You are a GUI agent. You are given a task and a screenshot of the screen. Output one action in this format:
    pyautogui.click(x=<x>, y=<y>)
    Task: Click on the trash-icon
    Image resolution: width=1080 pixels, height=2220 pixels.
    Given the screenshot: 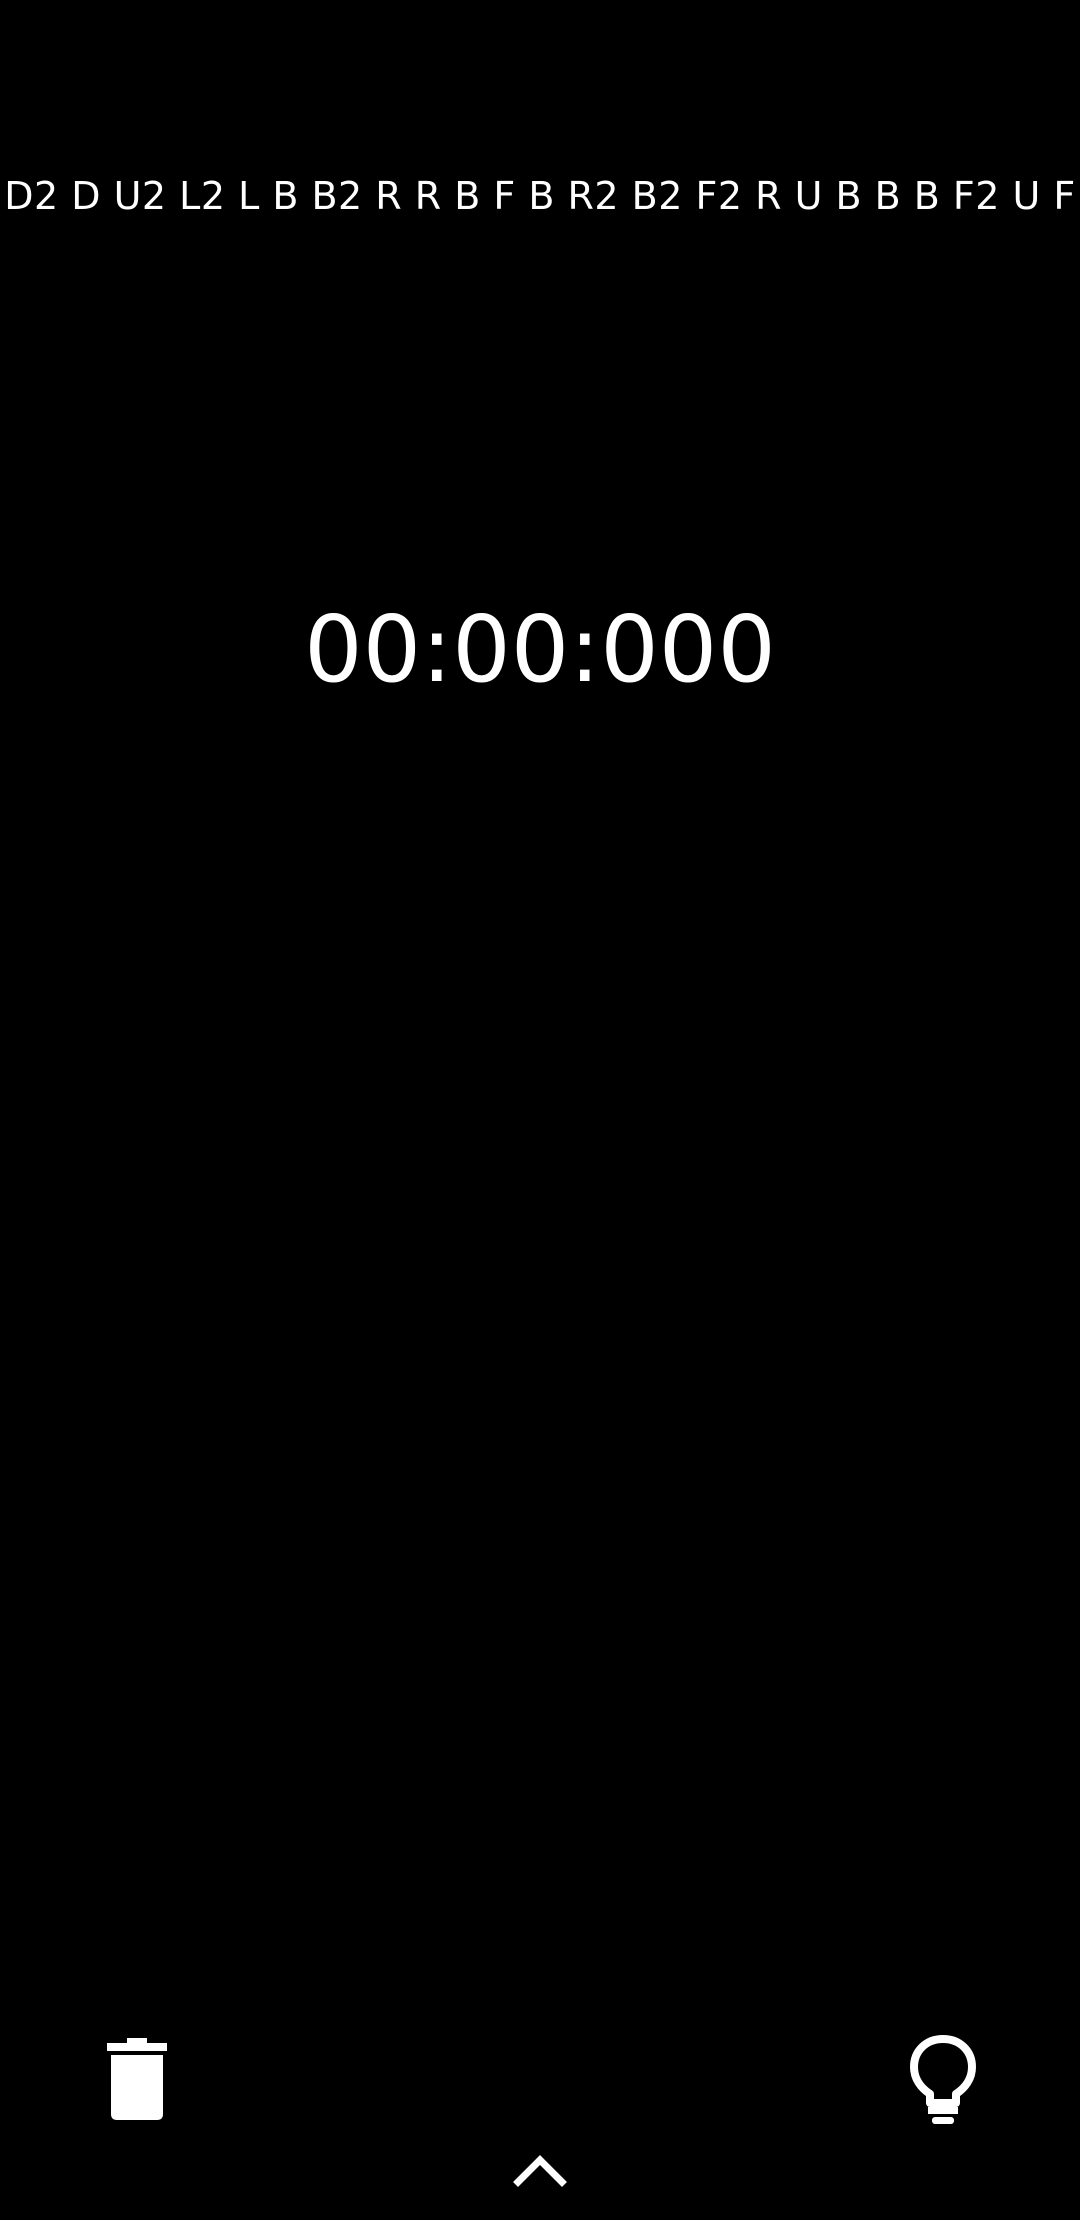 What is the action you would take?
    pyautogui.click(x=137, y=2079)
    